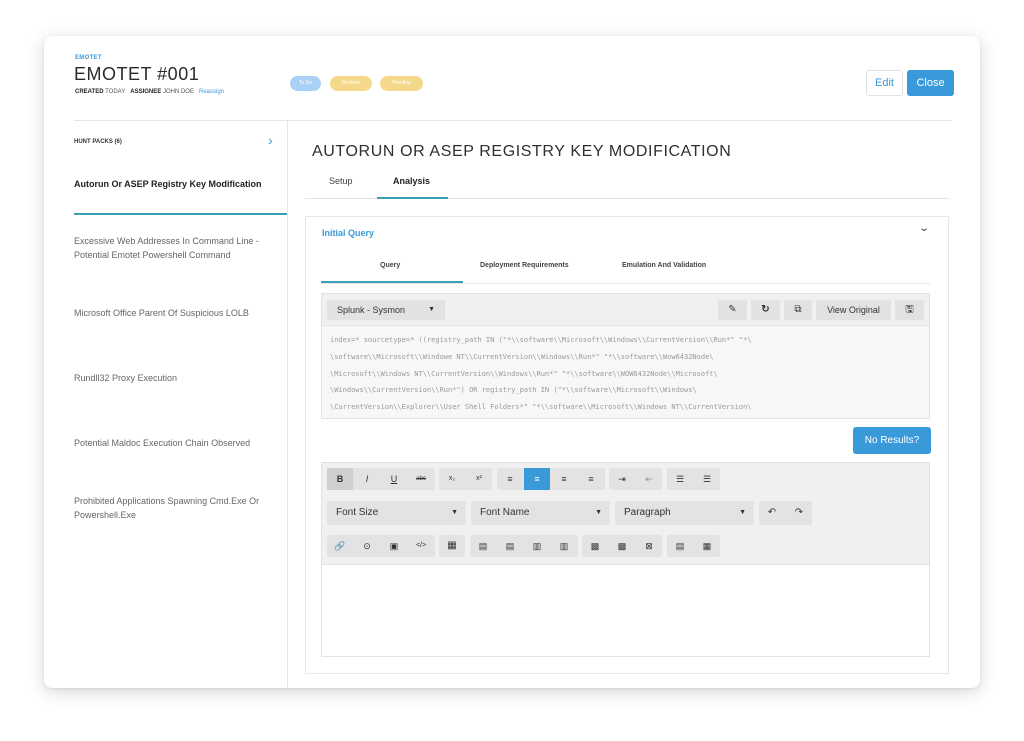  Describe the element at coordinates (853, 310) in the screenshot. I see `view-original-button: View Original` at that location.